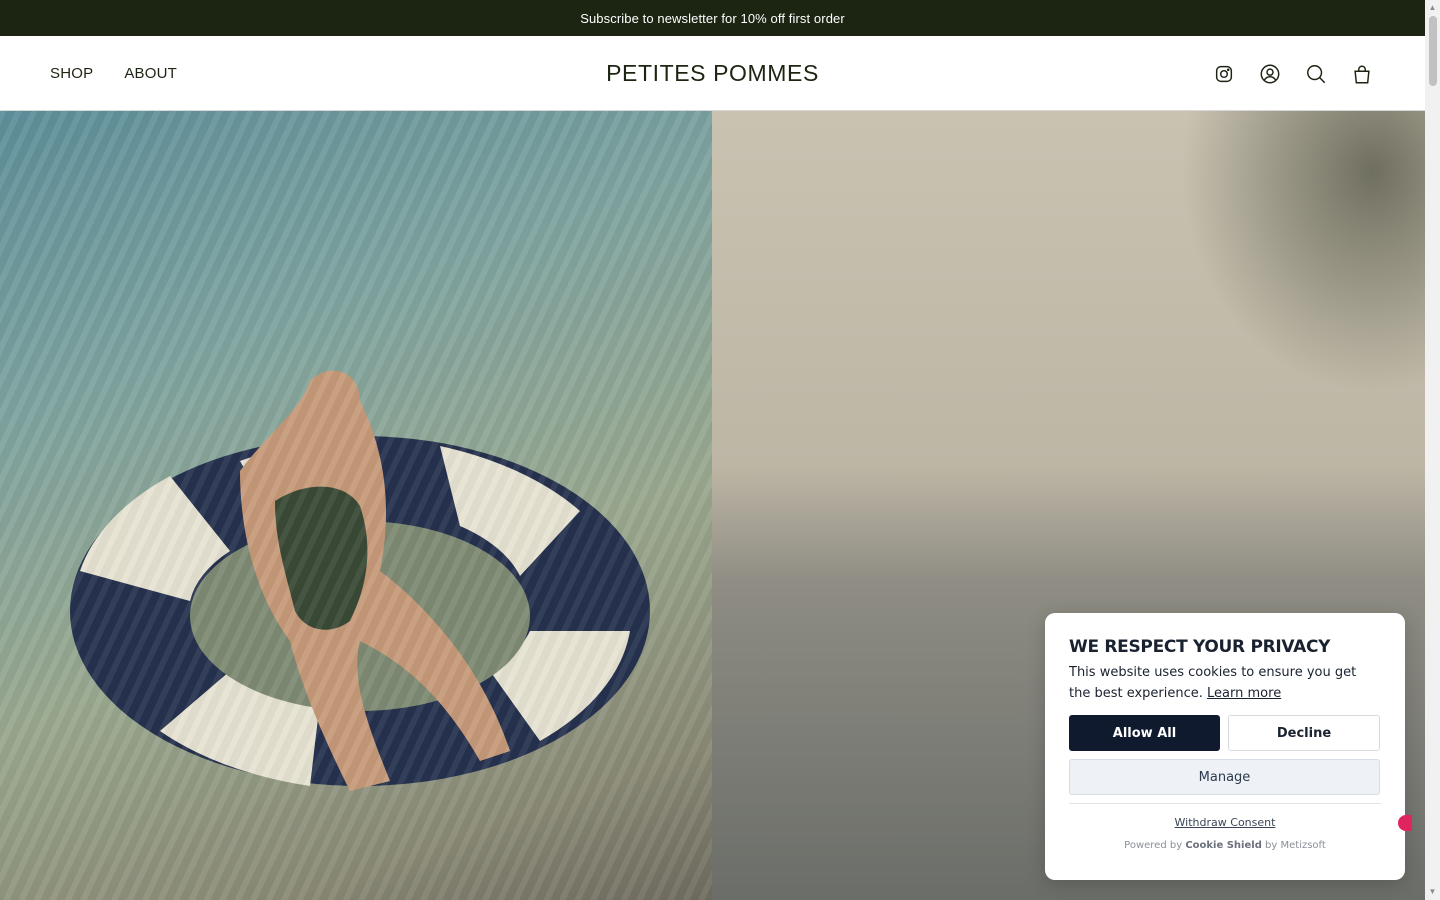 The image size is (1440, 900). Describe the element at coordinates (1225, 822) in the screenshot. I see `withdraw-consent-link: Withdraw Consent` at that location.